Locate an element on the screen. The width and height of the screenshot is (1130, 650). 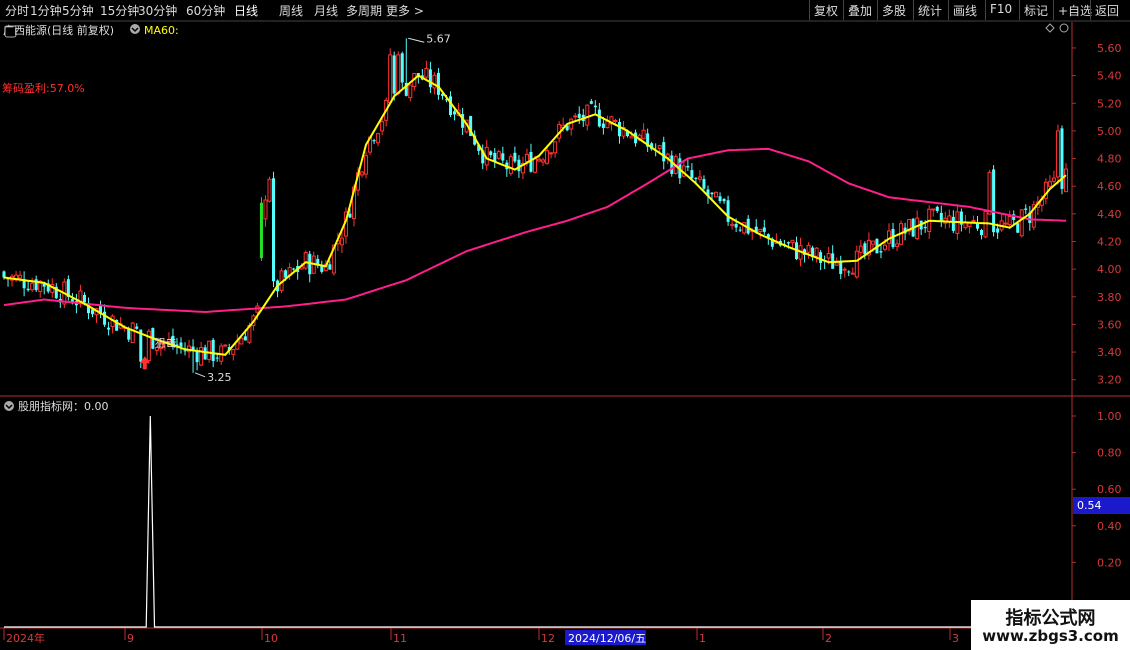
time-label: 2024年 is located at coordinates (25, 638).